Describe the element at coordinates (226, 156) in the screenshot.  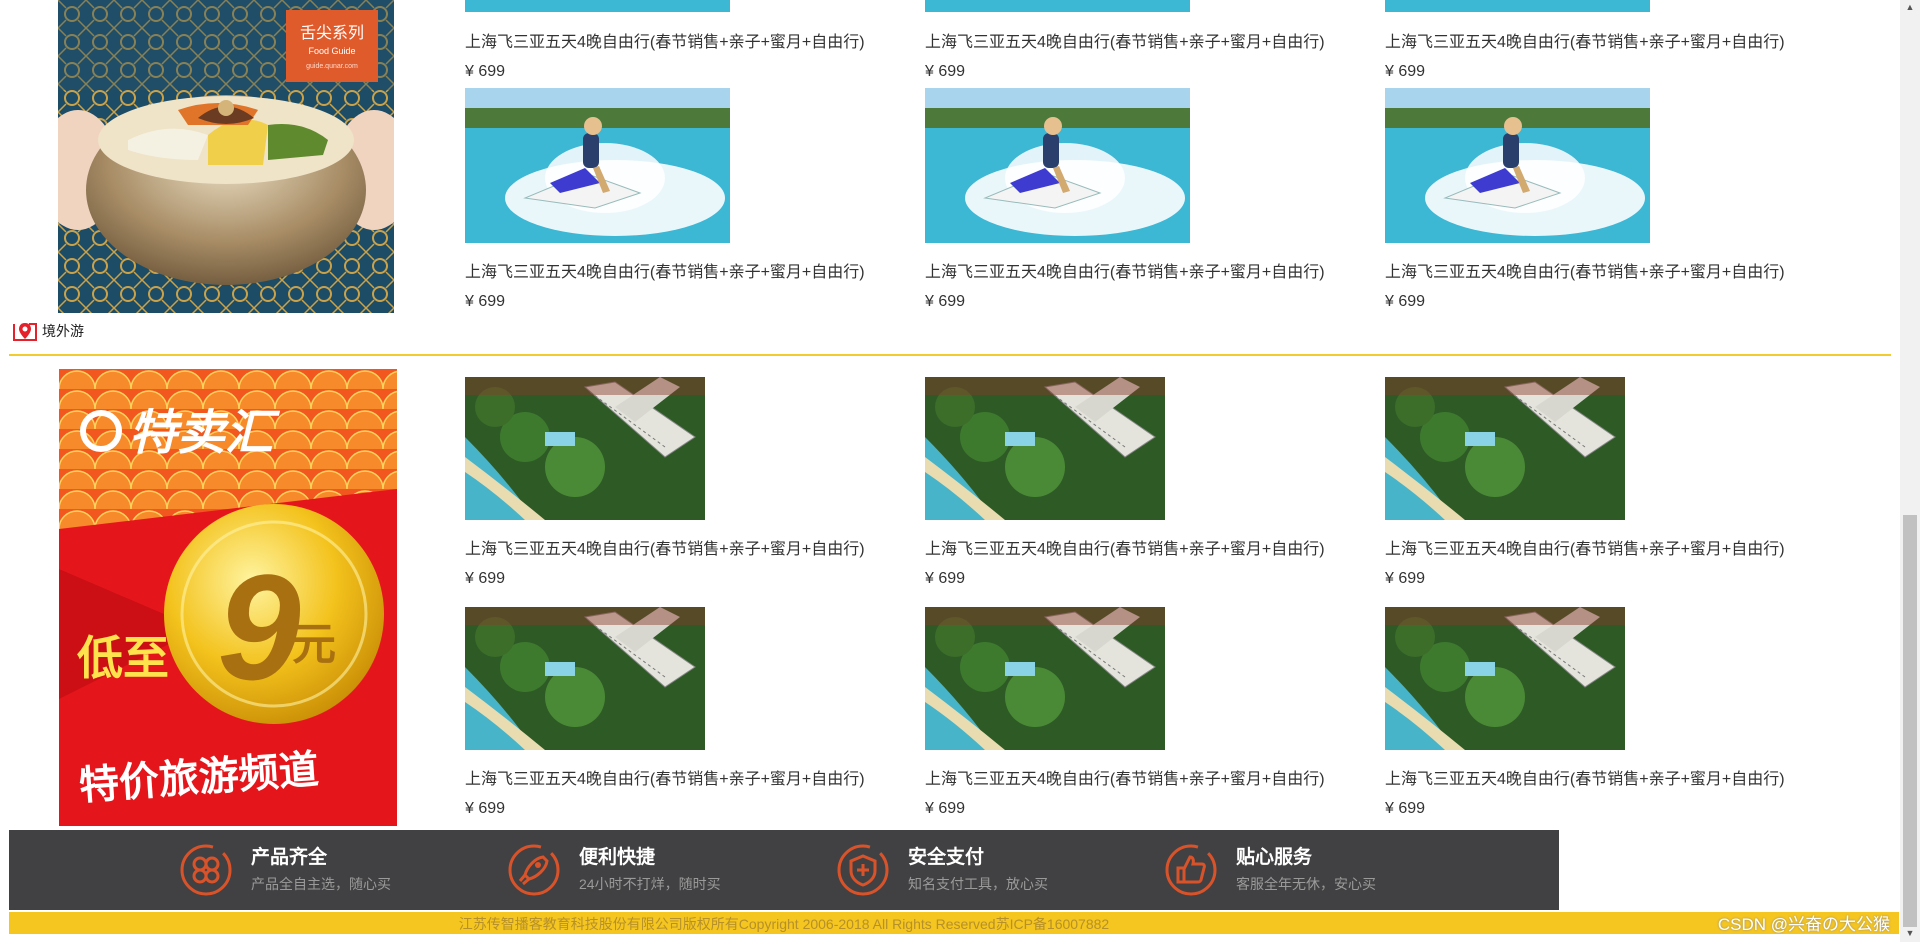
I see `food-guide-banner: 舌尖系列 Food Guide guide.qunar.com` at that location.